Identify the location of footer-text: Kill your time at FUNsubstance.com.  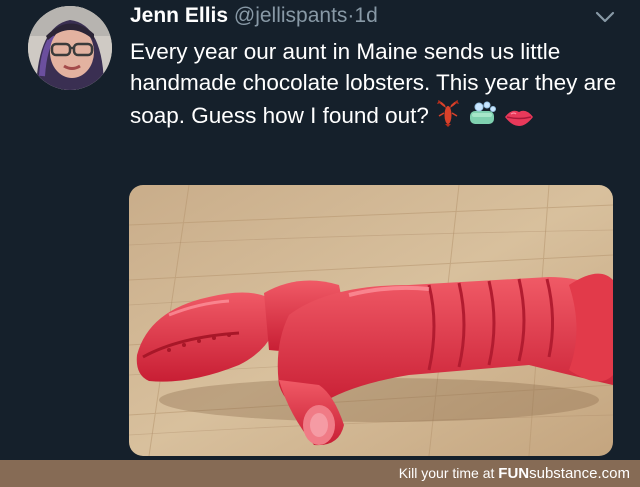
(514, 473).